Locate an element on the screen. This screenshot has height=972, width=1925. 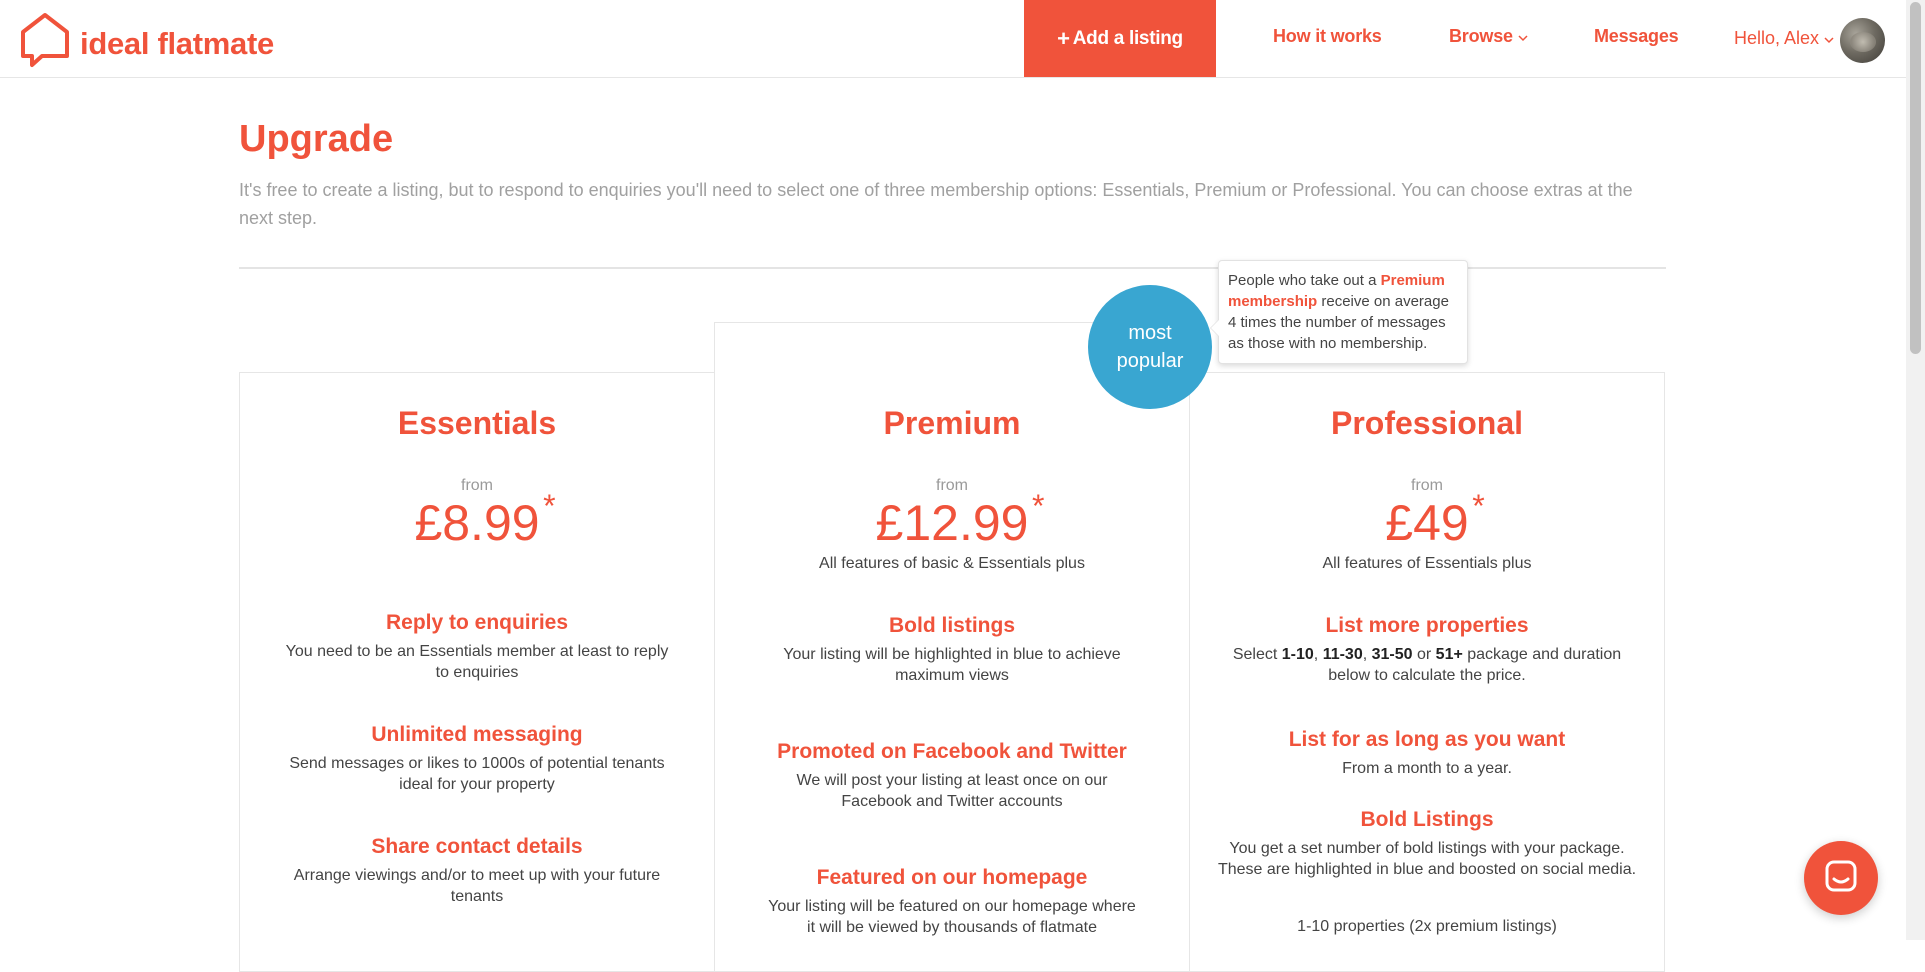
price-value: £49 is located at coordinates (1427, 523).